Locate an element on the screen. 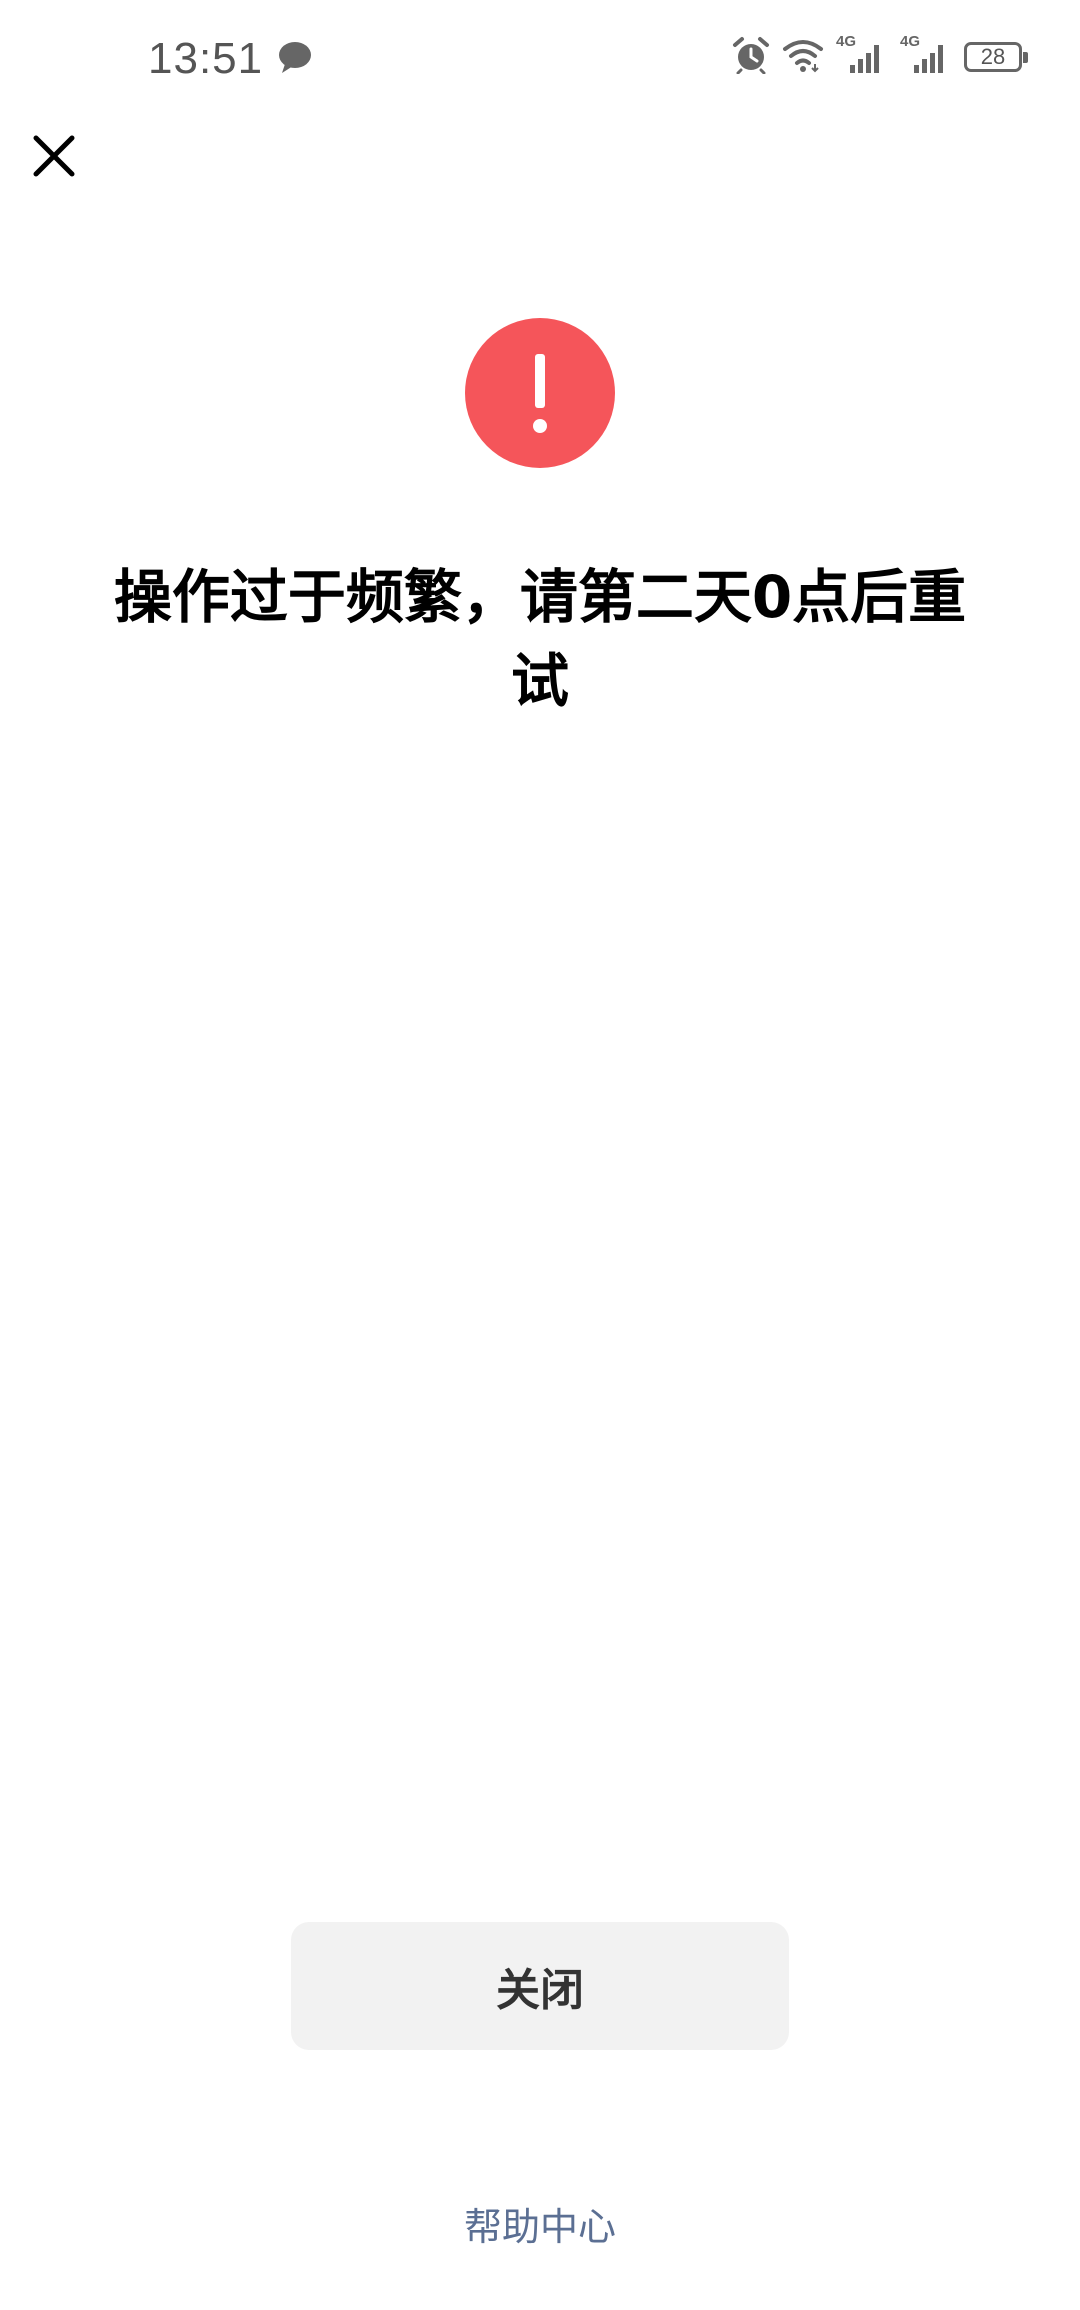 The image size is (1080, 2310). close-icon is located at coordinates (54, 156).